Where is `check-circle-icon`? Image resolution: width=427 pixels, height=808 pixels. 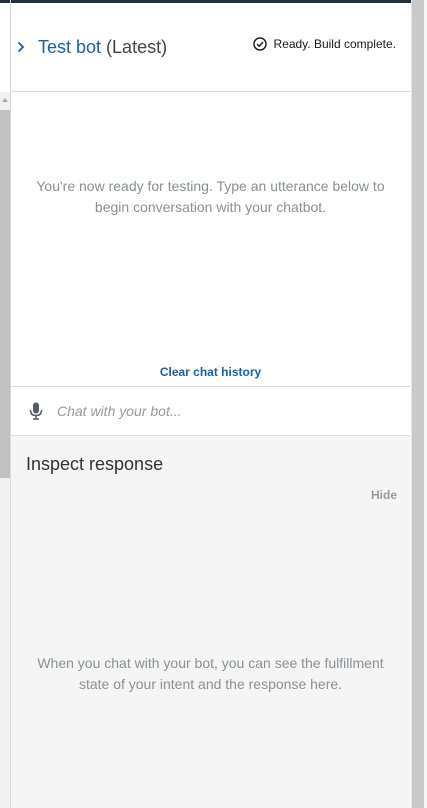
check-circle-icon is located at coordinates (260, 44).